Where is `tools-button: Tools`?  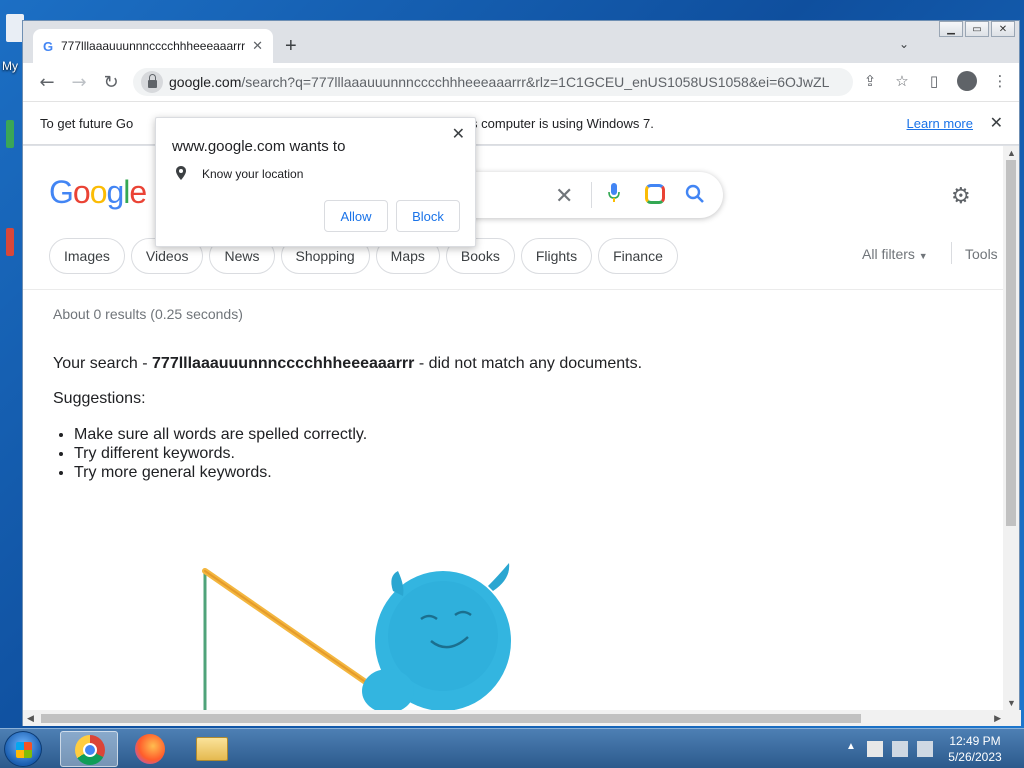 tools-button: Tools is located at coordinates (981, 254).